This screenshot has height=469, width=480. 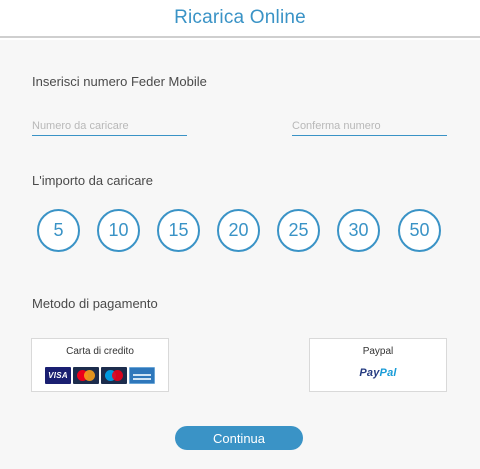 I want to click on header-bar: Ricarica Online, so click(x=240, y=19).